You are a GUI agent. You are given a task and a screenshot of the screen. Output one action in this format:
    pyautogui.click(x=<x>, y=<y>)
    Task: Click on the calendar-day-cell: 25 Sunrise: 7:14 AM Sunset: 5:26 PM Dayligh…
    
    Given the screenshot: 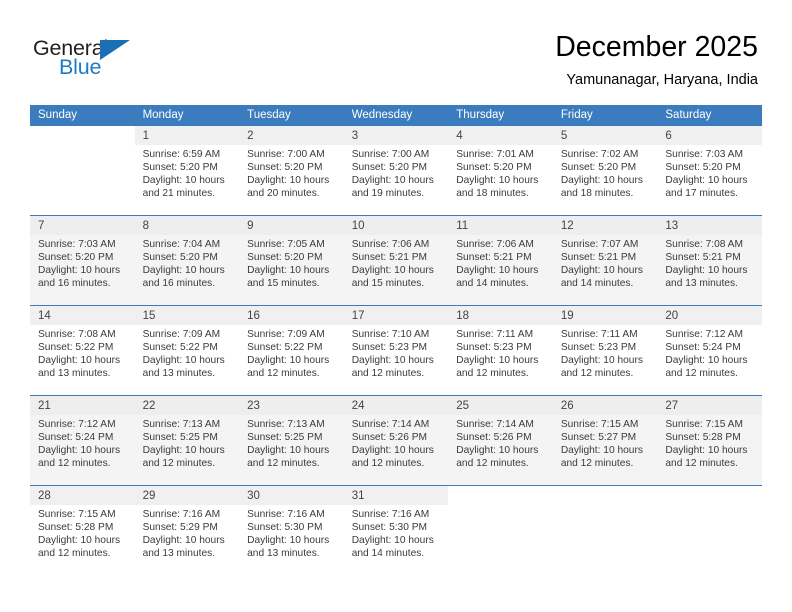 What is the action you would take?
    pyautogui.click(x=500, y=440)
    